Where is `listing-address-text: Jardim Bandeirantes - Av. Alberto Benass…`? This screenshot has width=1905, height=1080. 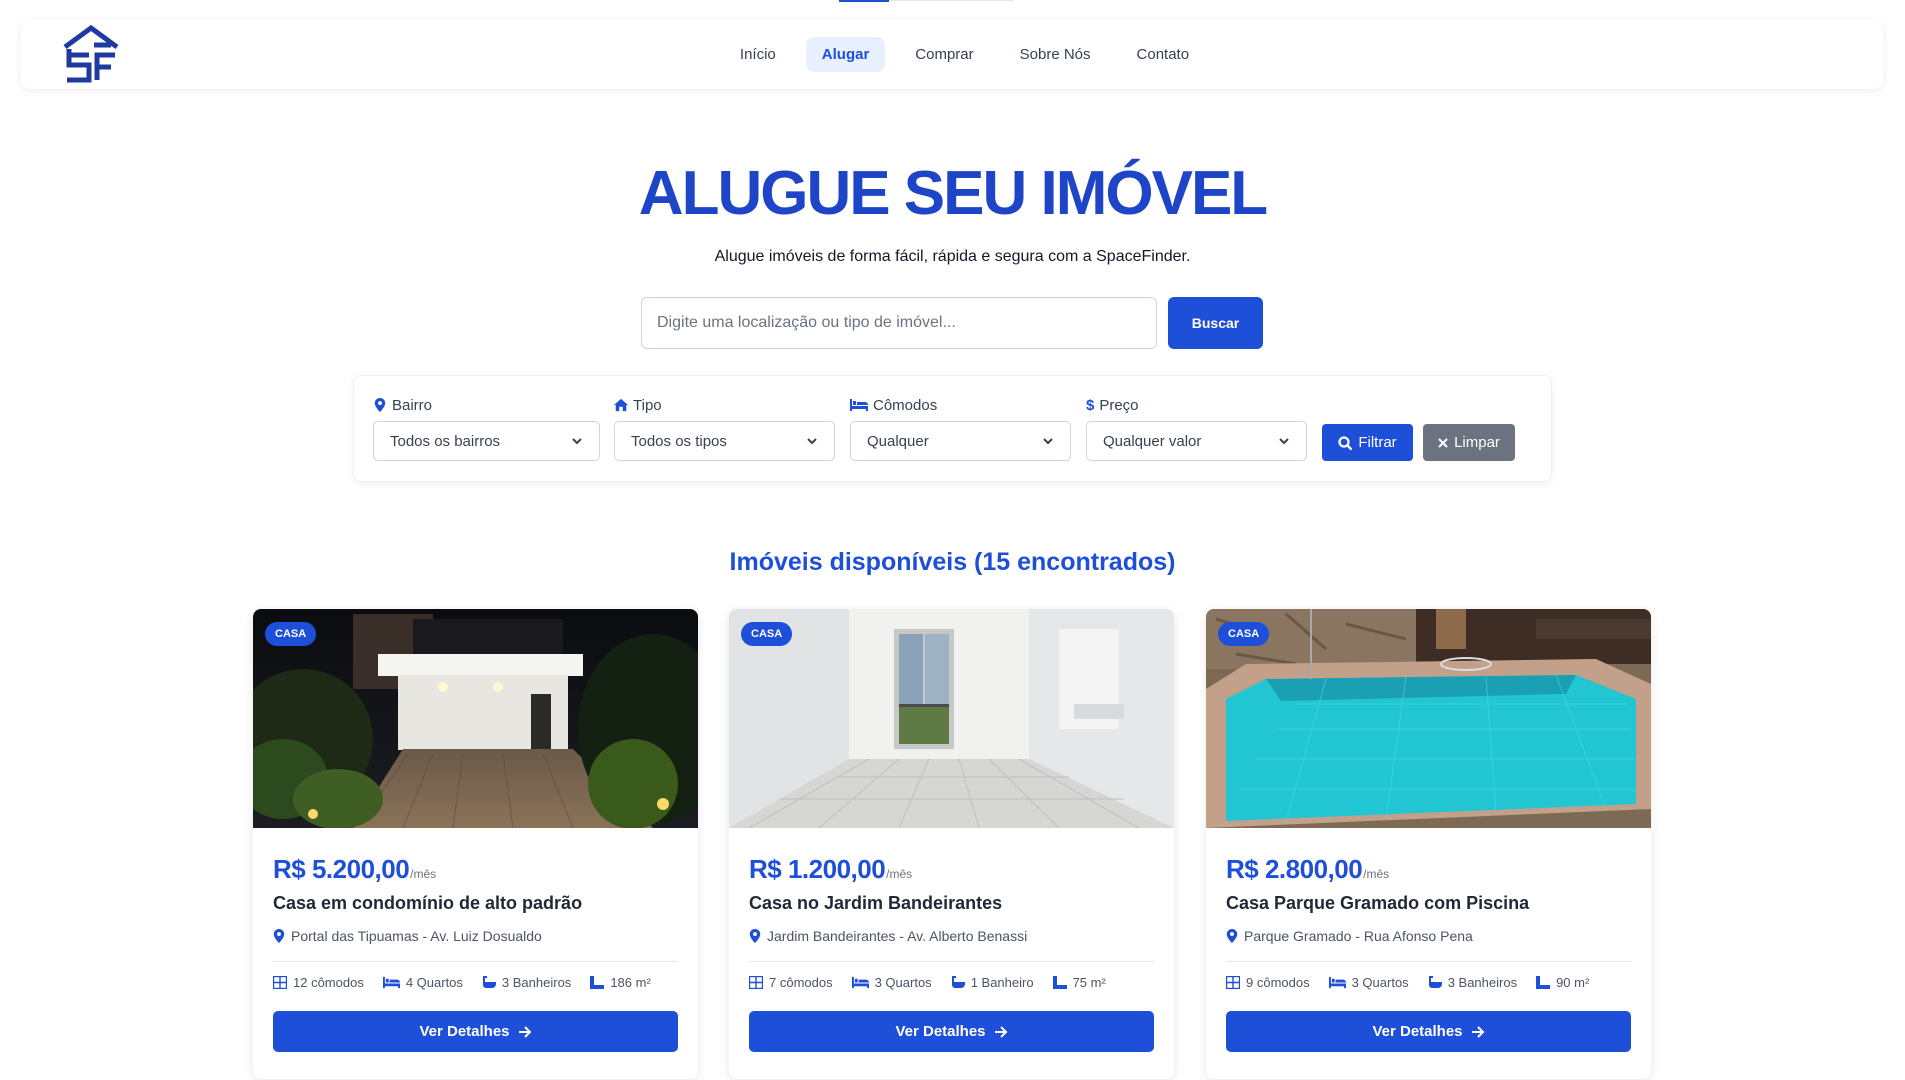
listing-address-text: Jardim Bandeirantes - Av. Alberto Benass… is located at coordinates (897, 936).